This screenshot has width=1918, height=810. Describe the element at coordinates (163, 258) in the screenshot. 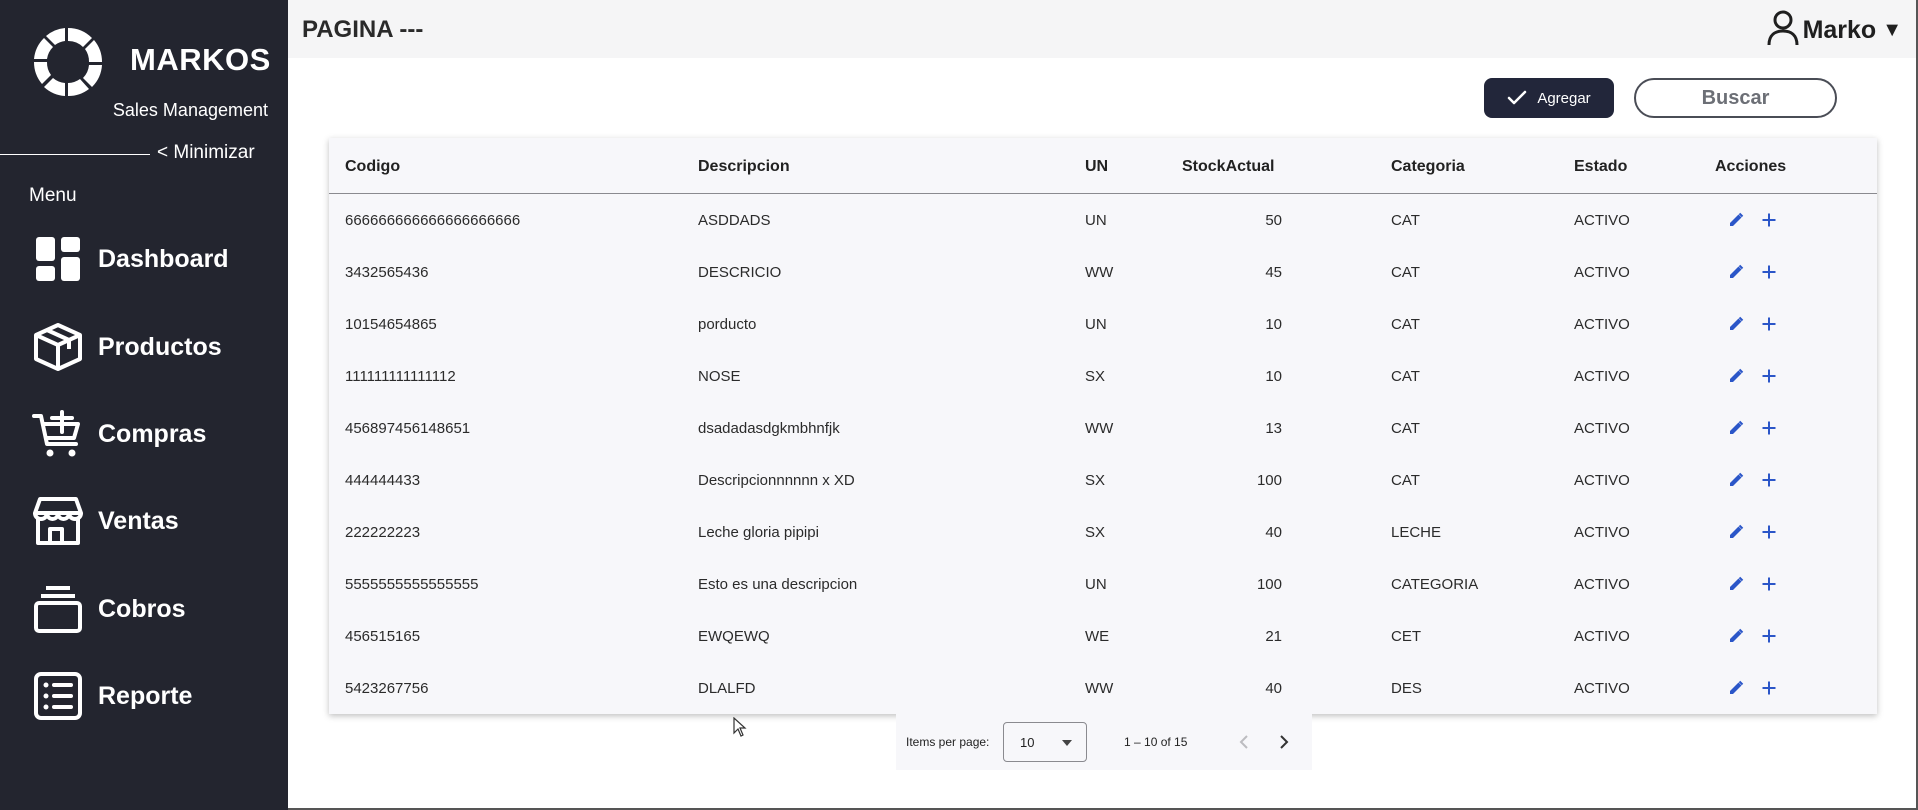

I see `sidebar-item-label: Dashboard` at that location.